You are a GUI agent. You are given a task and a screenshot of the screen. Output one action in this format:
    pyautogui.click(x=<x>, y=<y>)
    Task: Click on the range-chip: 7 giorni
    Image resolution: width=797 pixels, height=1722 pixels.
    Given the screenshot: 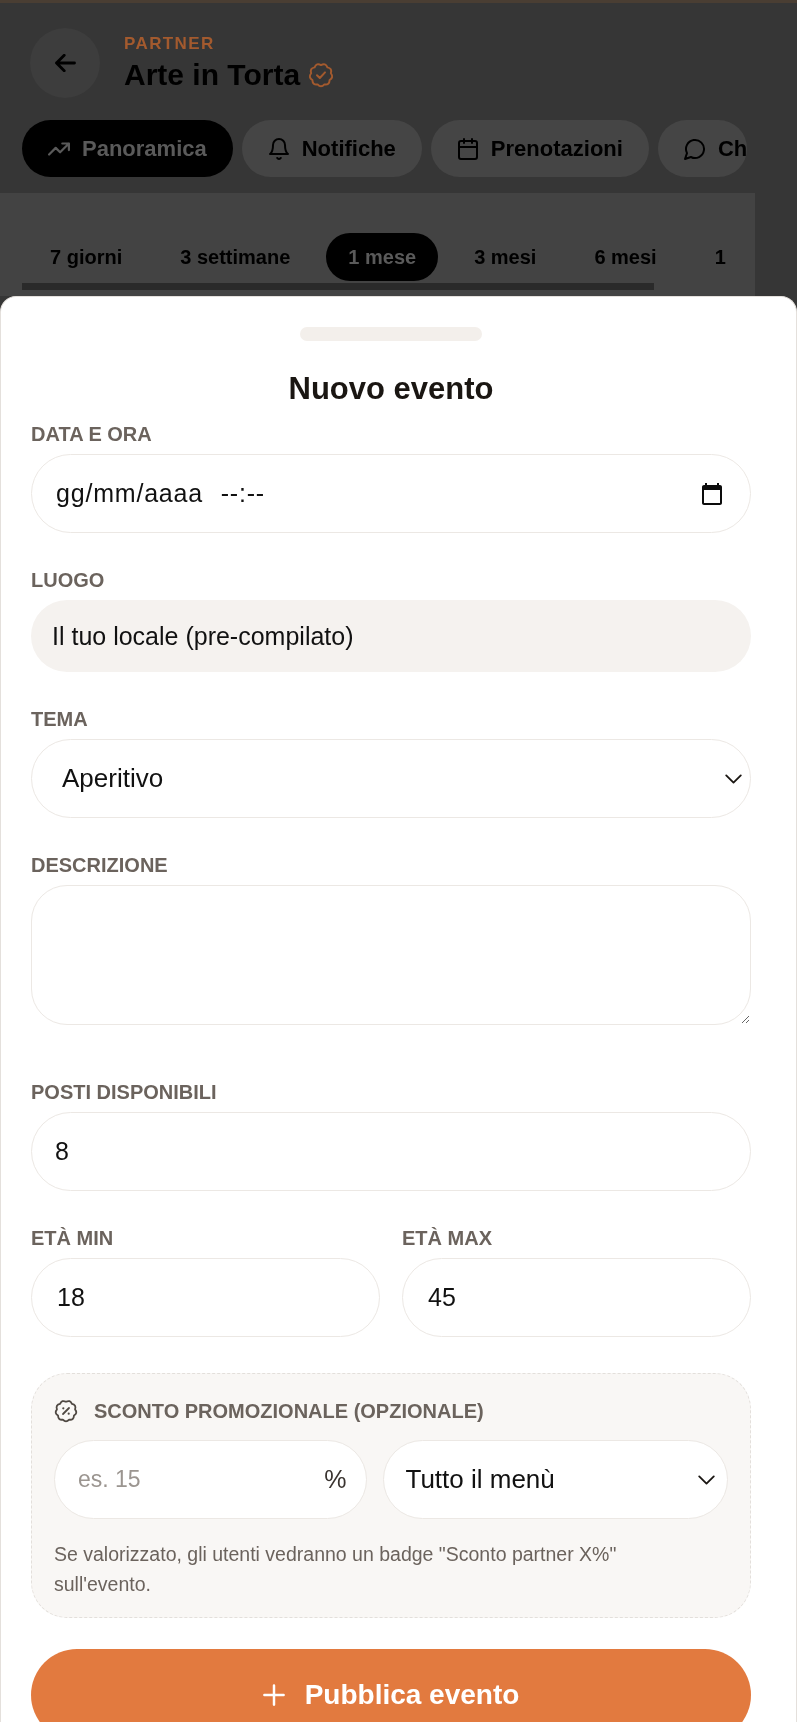 What is the action you would take?
    pyautogui.click(x=86, y=257)
    